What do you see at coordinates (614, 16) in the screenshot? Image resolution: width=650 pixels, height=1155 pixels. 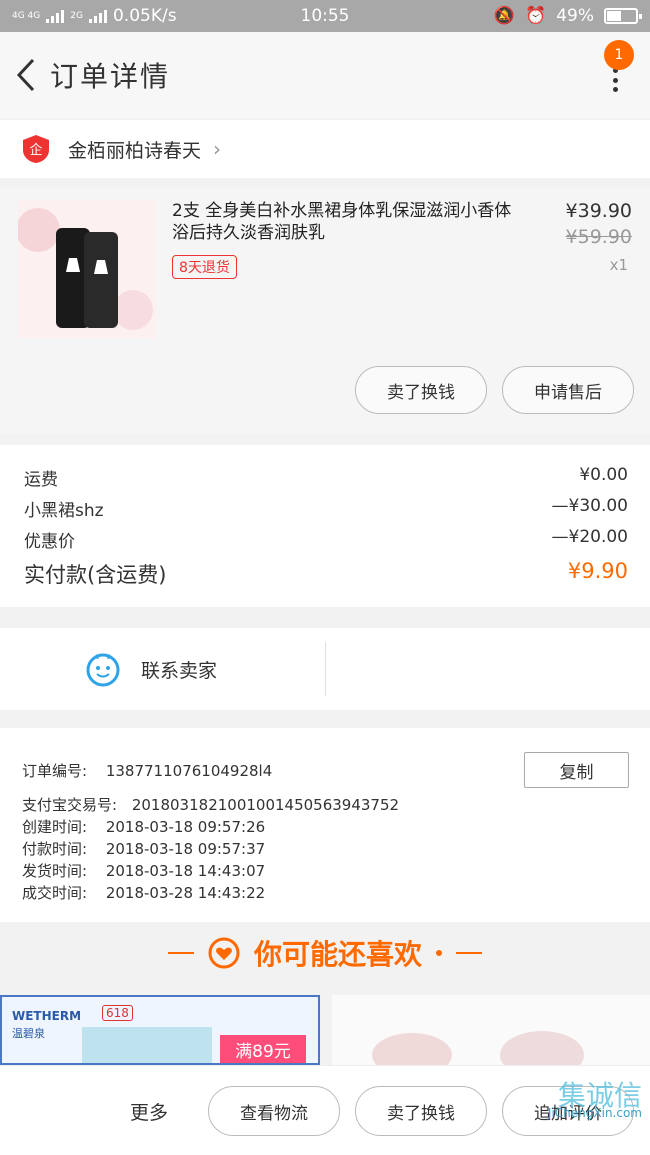 I see `battery-fill` at bounding box center [614, 16].